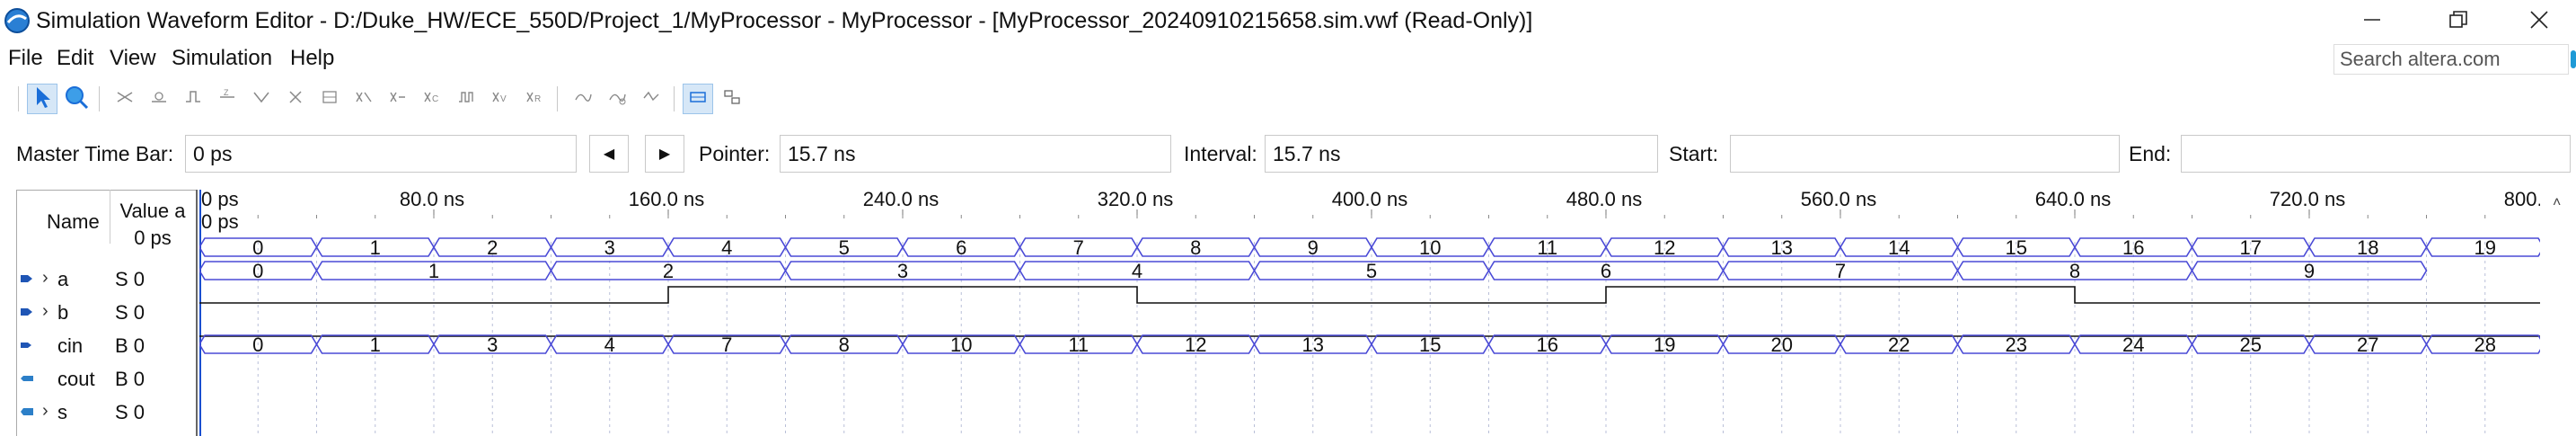 The height and width of the screenshot is (436, 2576). I want to click on bus-b-value: 1, so click(433, 271).